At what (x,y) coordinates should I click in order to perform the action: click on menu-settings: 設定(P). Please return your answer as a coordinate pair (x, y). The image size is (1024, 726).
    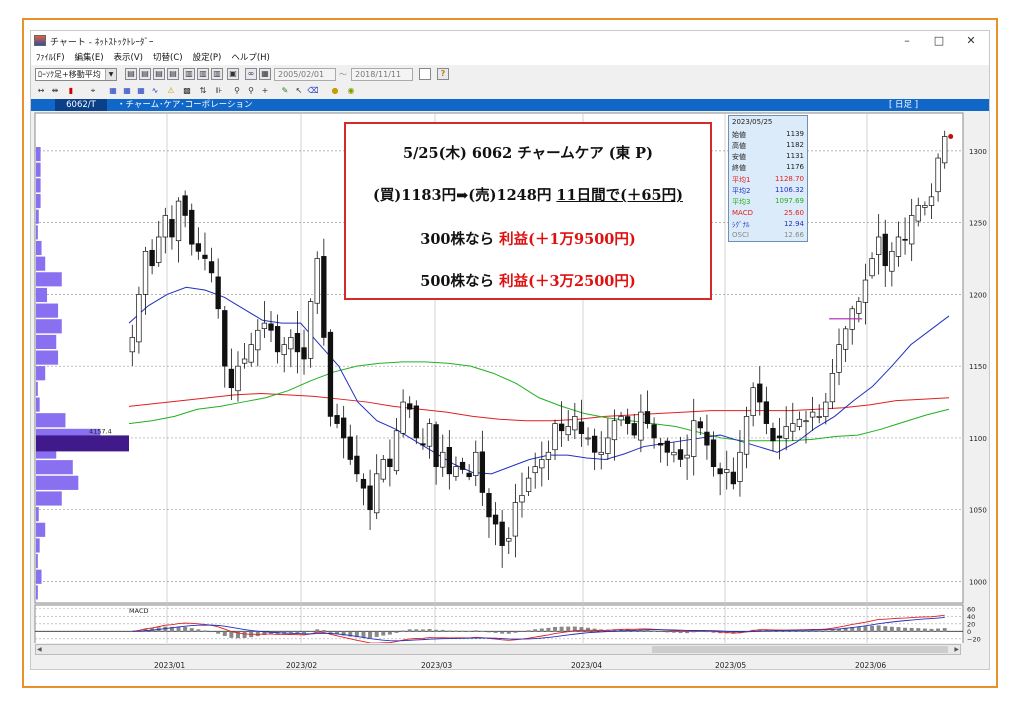
    Looking at the image, I should click on (207, 58).